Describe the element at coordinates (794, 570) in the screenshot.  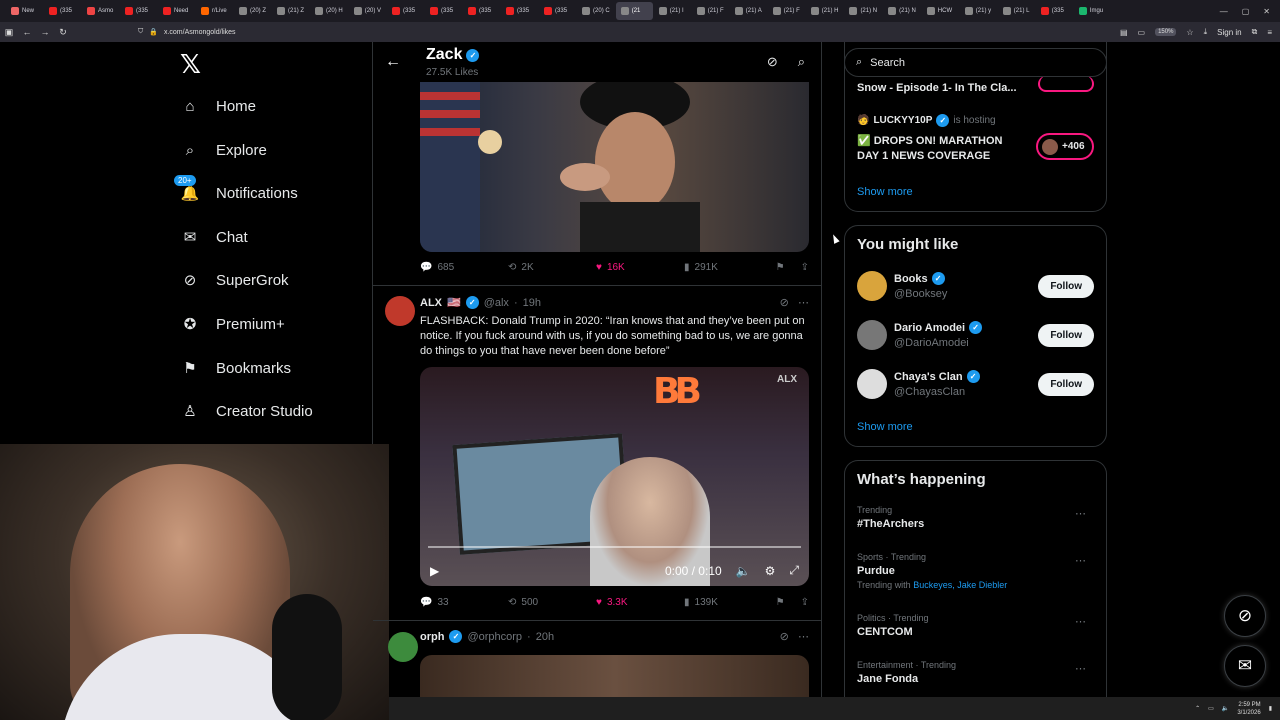
I see `fullscreen-icon: ⤢` at that location.